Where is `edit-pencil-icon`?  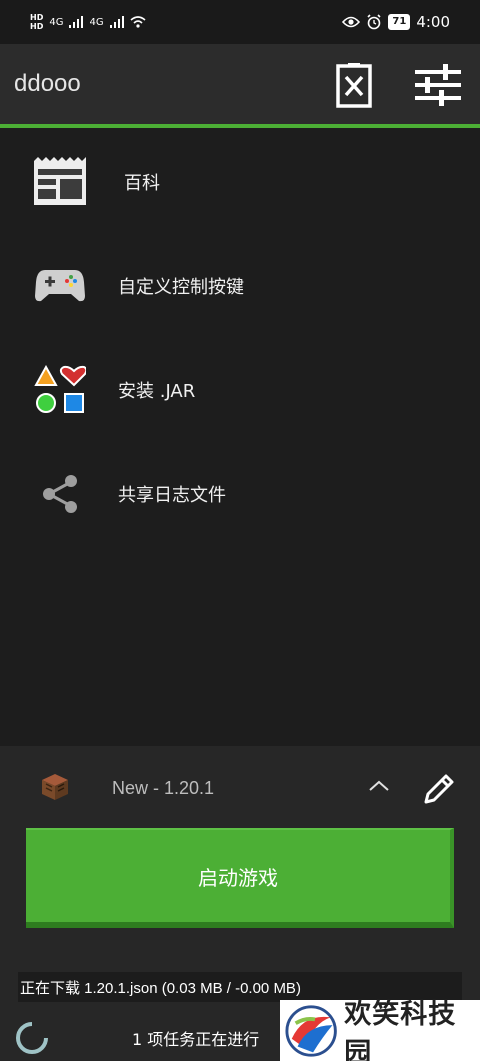 edit-pencil-icon is located at coordinates (439, 789).